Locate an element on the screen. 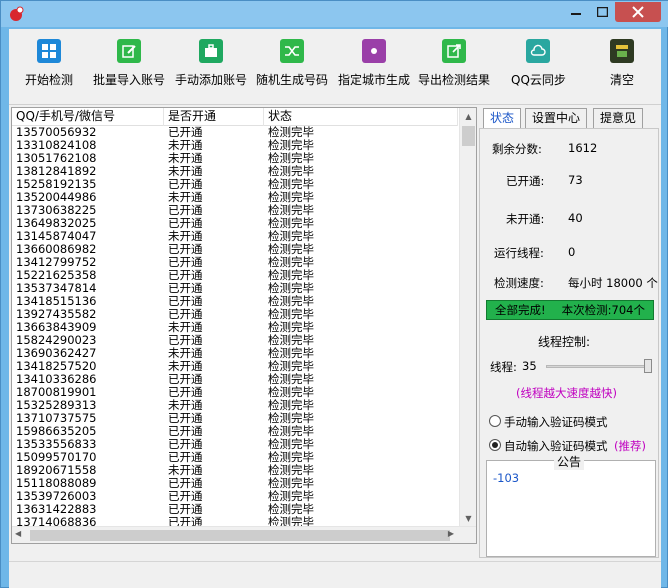 The width and height of the screenshot is (668, 588). minimize-icon is located at coordinates (576, 14).